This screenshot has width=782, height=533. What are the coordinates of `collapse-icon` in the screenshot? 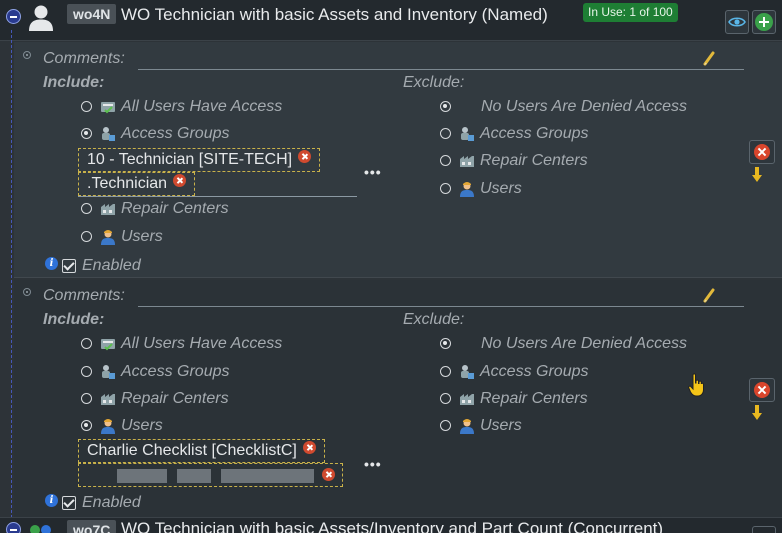 It's located at (13, 16).